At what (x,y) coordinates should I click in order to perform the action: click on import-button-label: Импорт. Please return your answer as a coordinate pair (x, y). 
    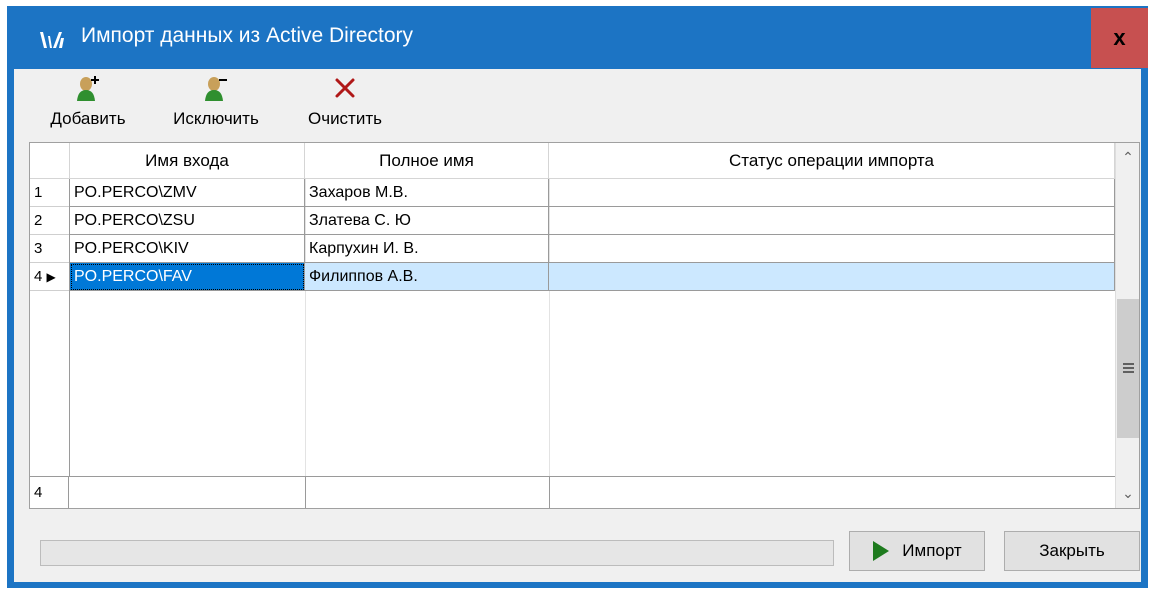
    Looking at the image, I should click on (932, 550).